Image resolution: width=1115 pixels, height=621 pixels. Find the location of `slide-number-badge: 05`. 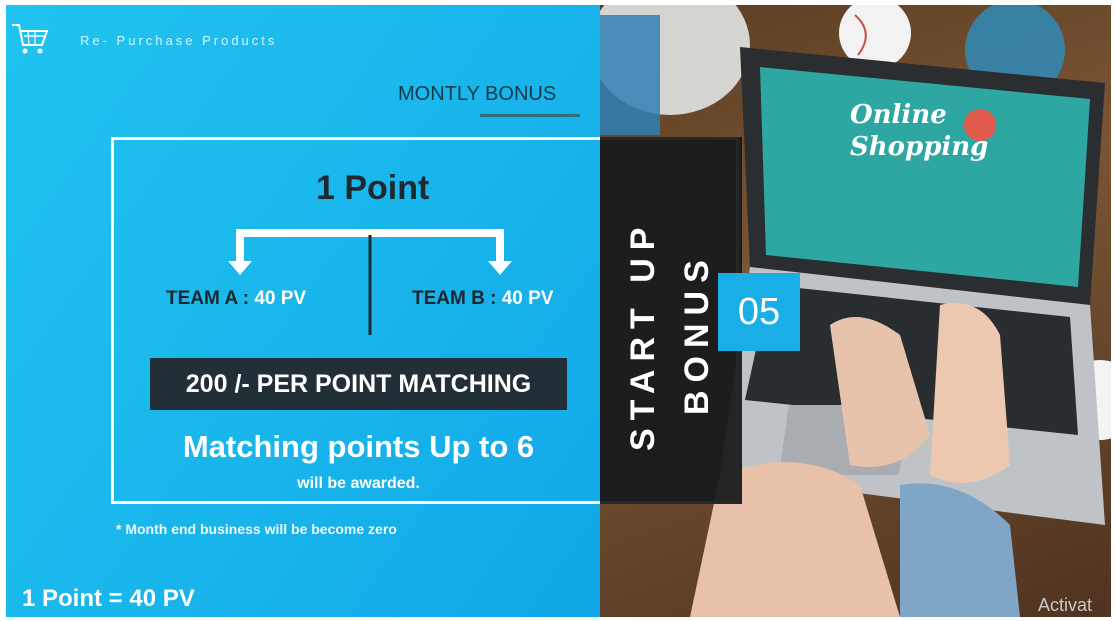

slide-number-badge: 05 is located at coordinates (759, 312).